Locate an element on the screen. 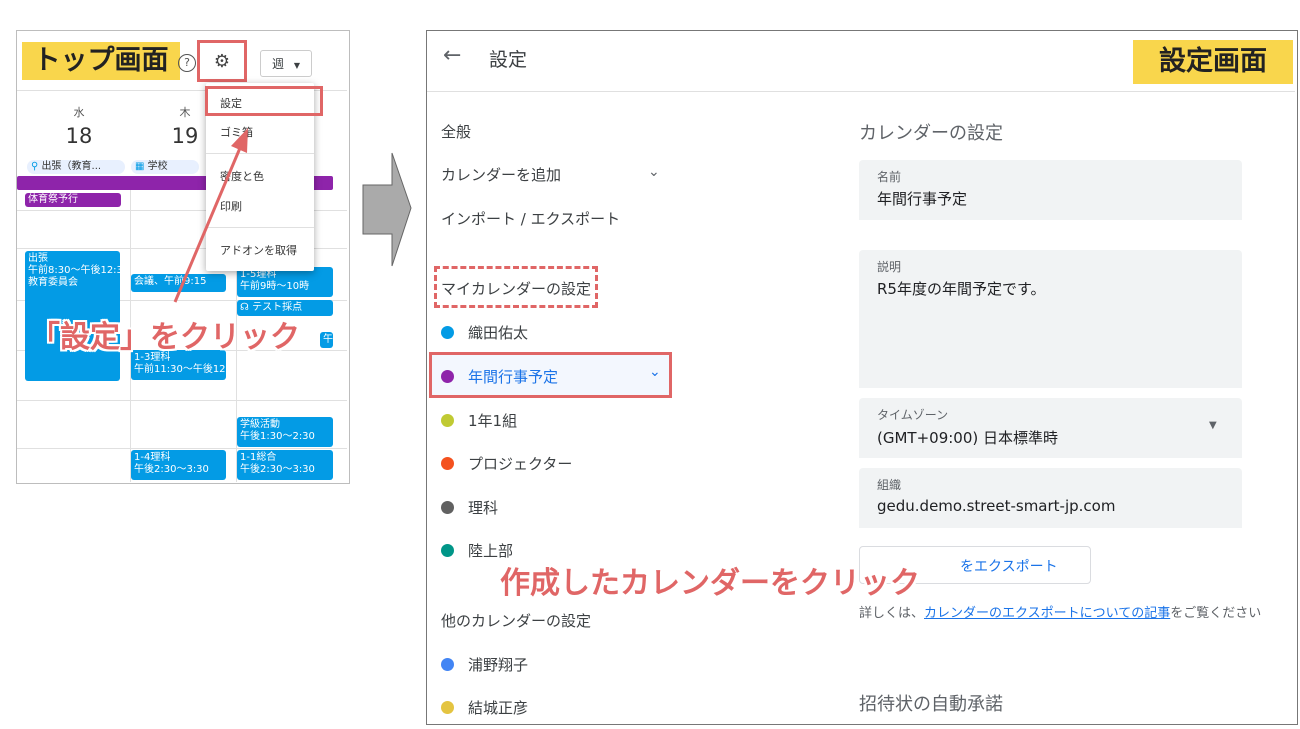  calendar-item-label: プロジェクター is located at coordinates (520, 464).